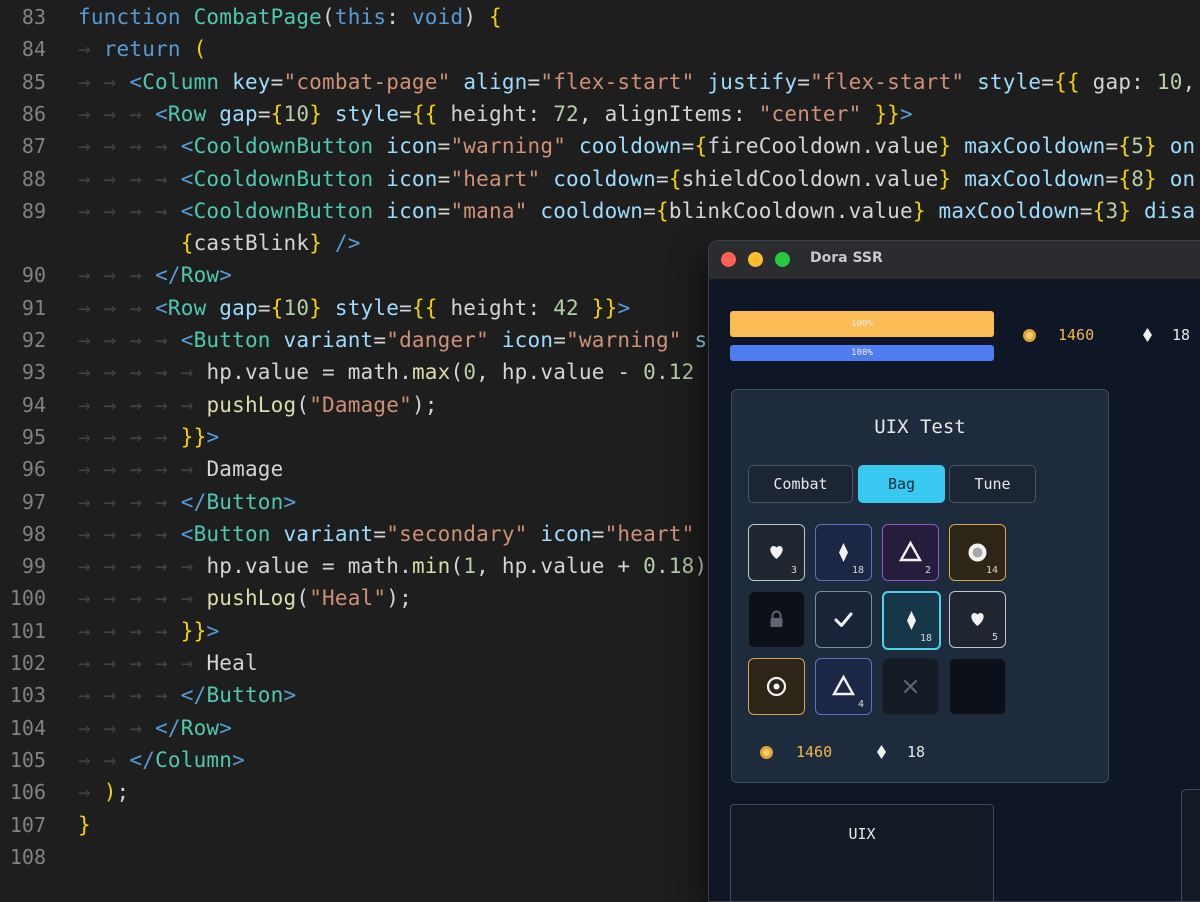 The width and height of the screenshot is (1200, 902). I want to click on code-token: function, so click(136, 17).